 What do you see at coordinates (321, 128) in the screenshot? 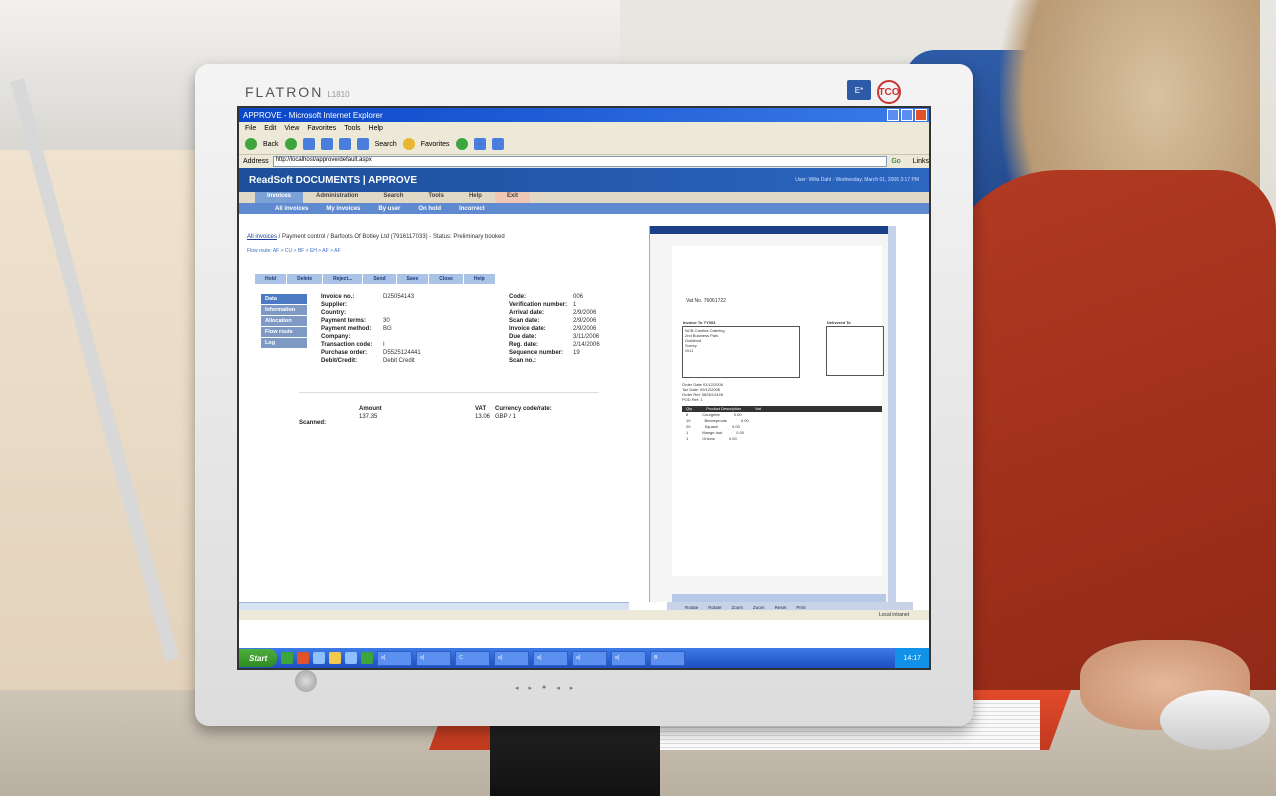
I see `menu-favorites: Favorites` at bounding box center [321, 128].